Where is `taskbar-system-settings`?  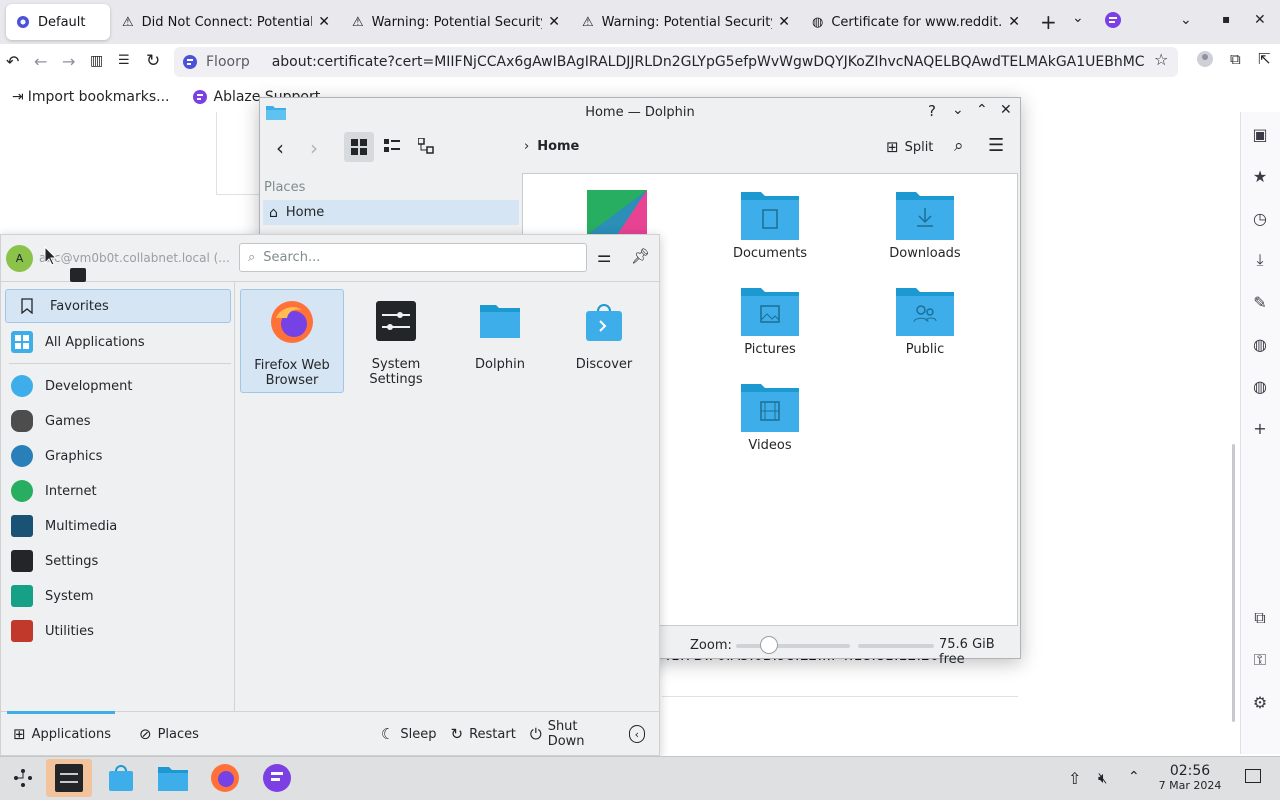
taskbar-system-settings is located at coordinates (69, 778).